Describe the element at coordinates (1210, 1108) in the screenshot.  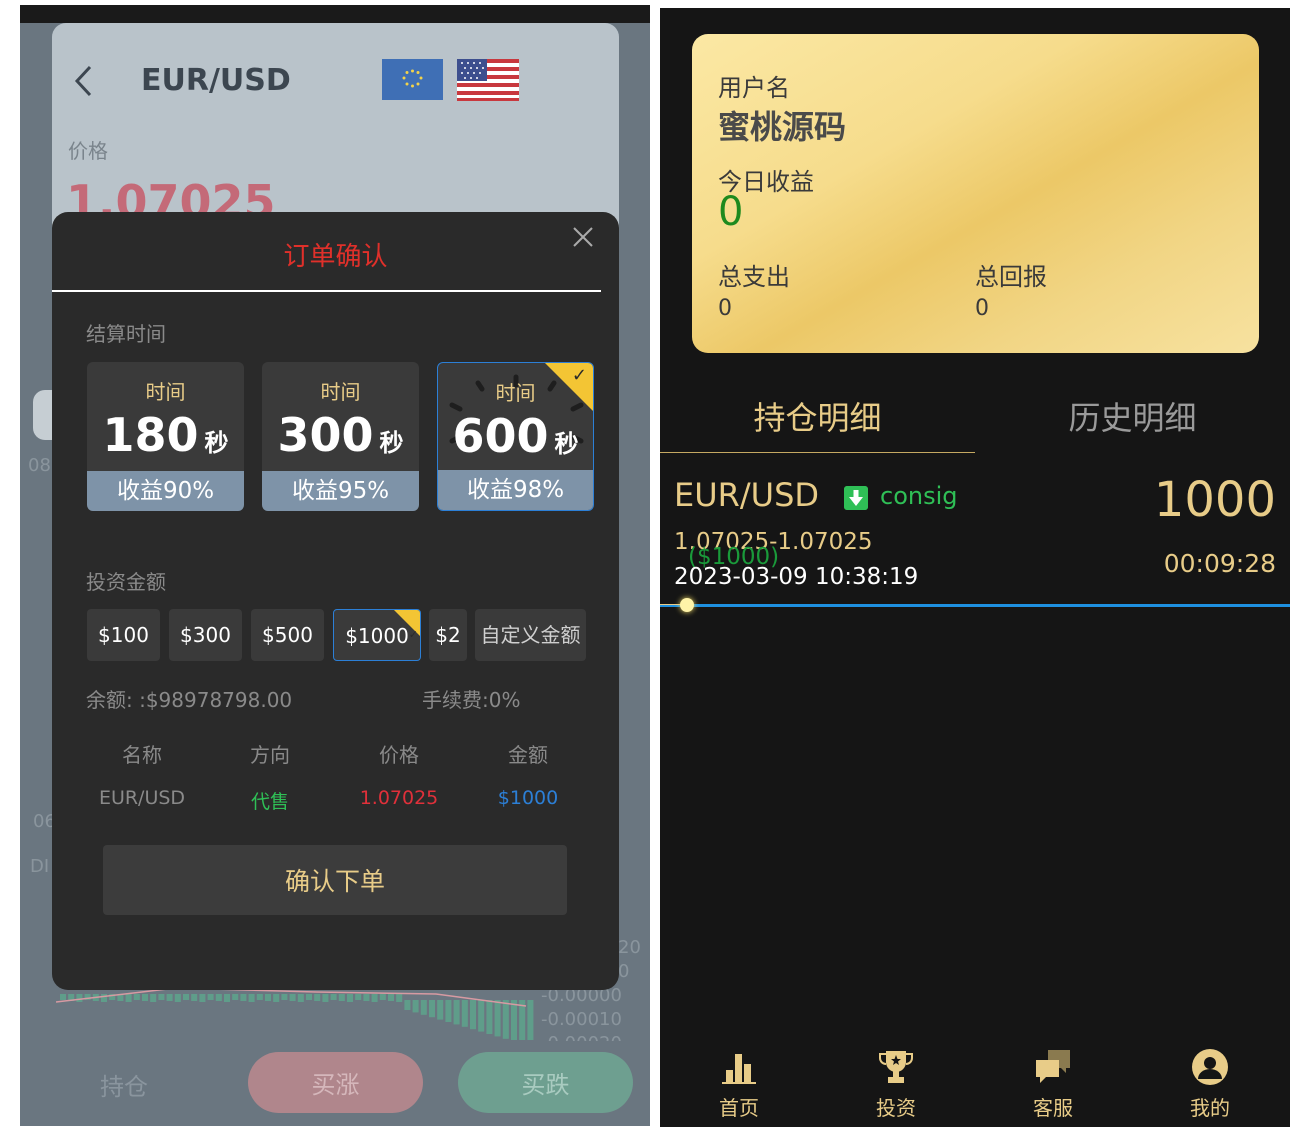
I see `nav-label: 我的` at that location.